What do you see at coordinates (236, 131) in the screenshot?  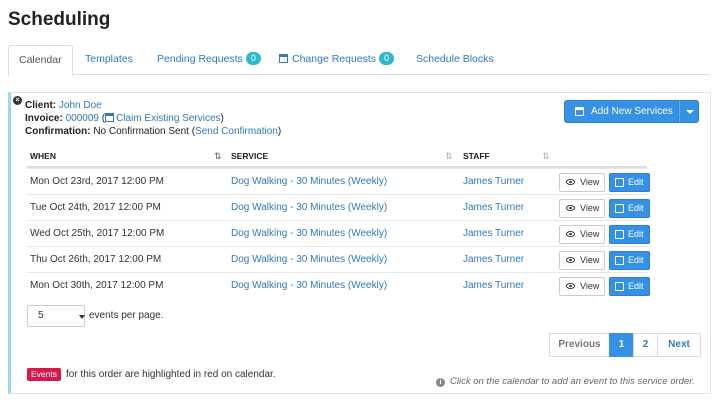 I see `send-confirmation-link: Send Confirmation` at bounding box center [236, 131].